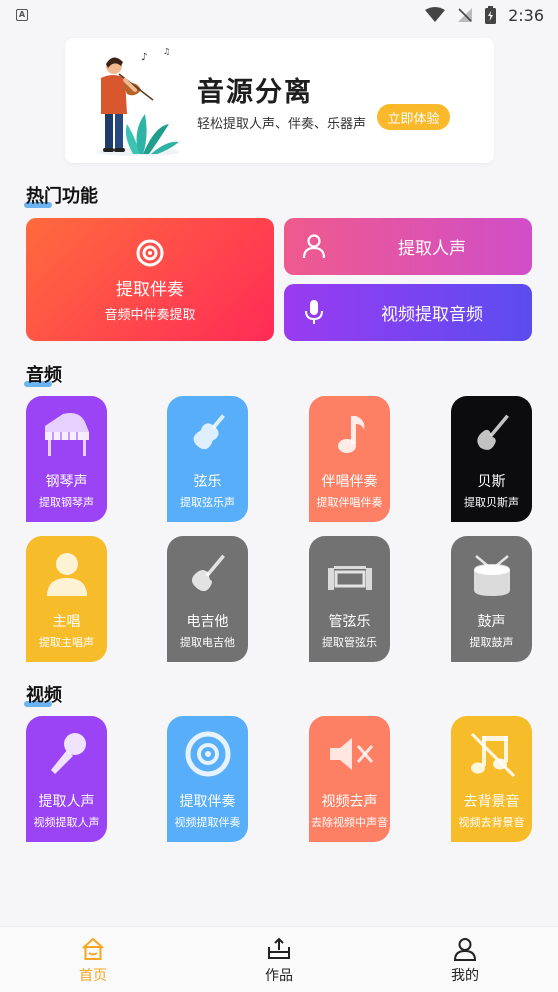  Describe the element at coordinates (207, 642) in the screenshot. I see `tile-subtitle: 提取电吉他` at that location.